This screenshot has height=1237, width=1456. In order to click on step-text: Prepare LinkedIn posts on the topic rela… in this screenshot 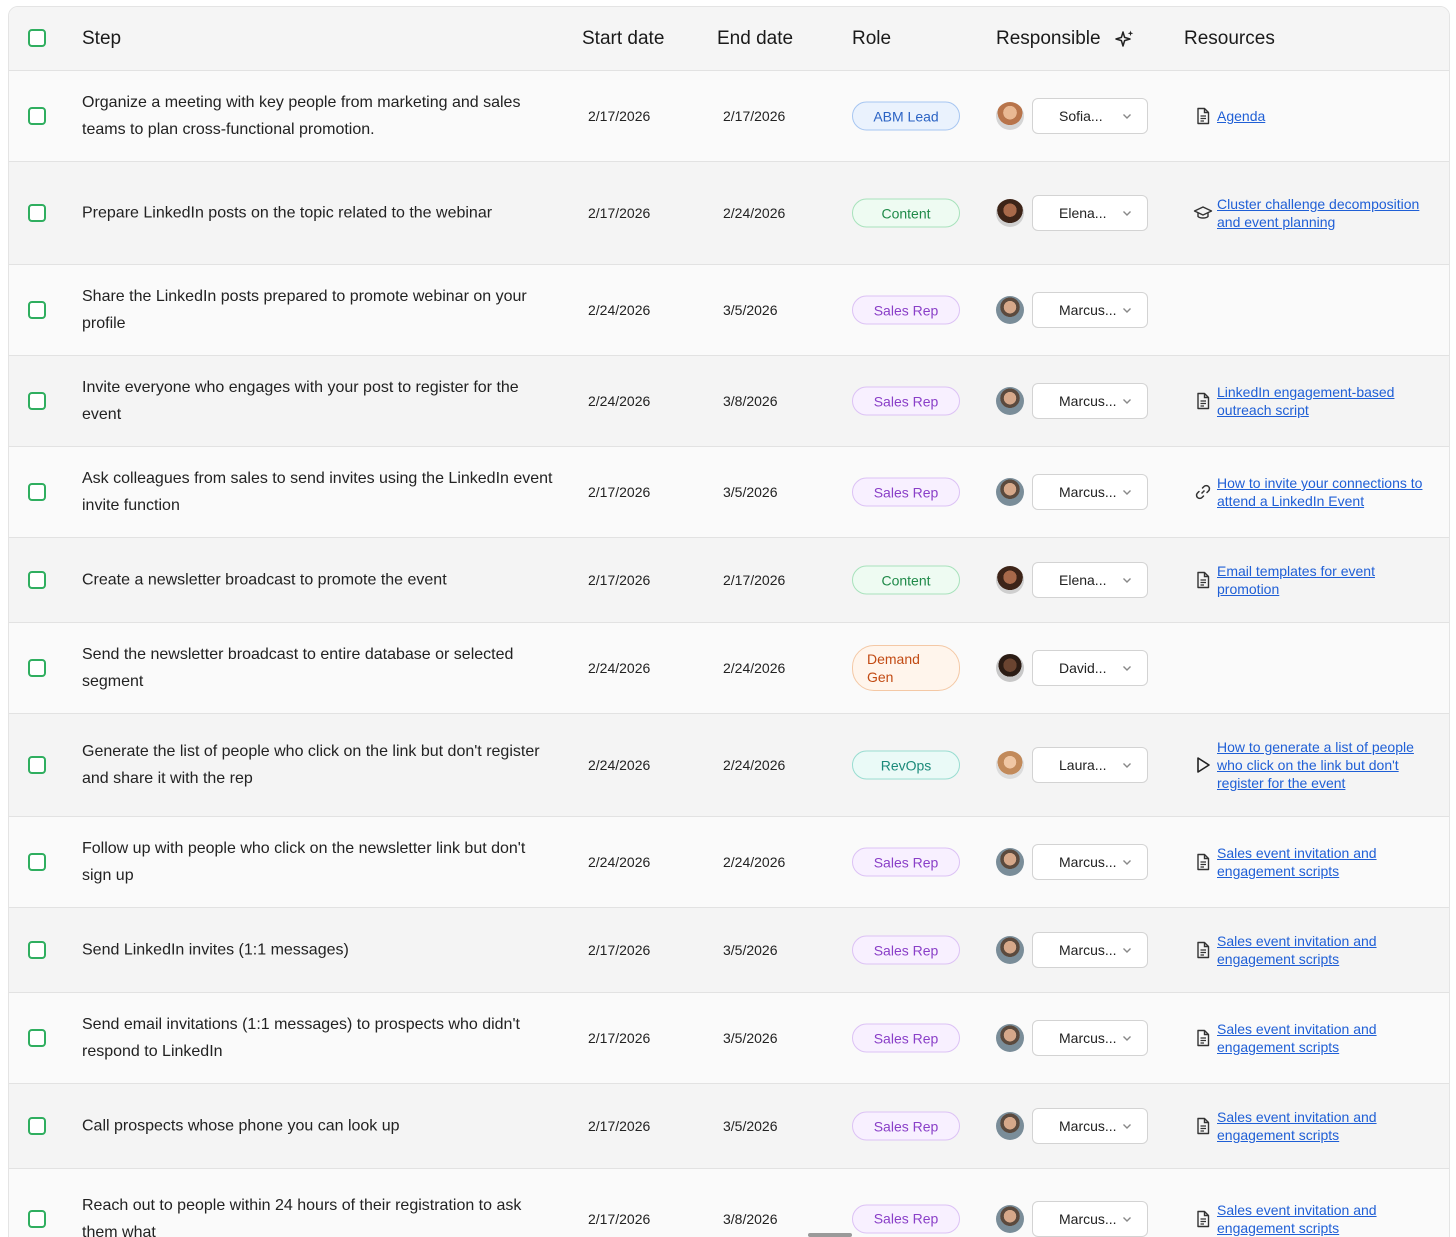, I will do `click(287, 213)`.